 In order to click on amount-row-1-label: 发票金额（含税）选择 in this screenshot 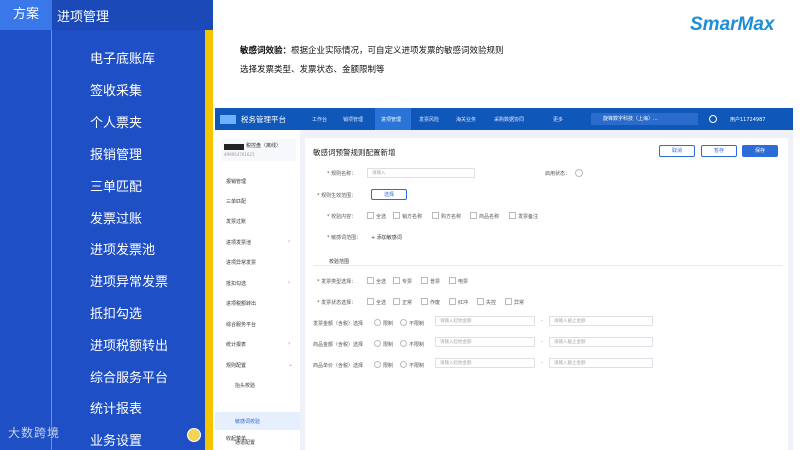, I will do `click(338, 324)`.